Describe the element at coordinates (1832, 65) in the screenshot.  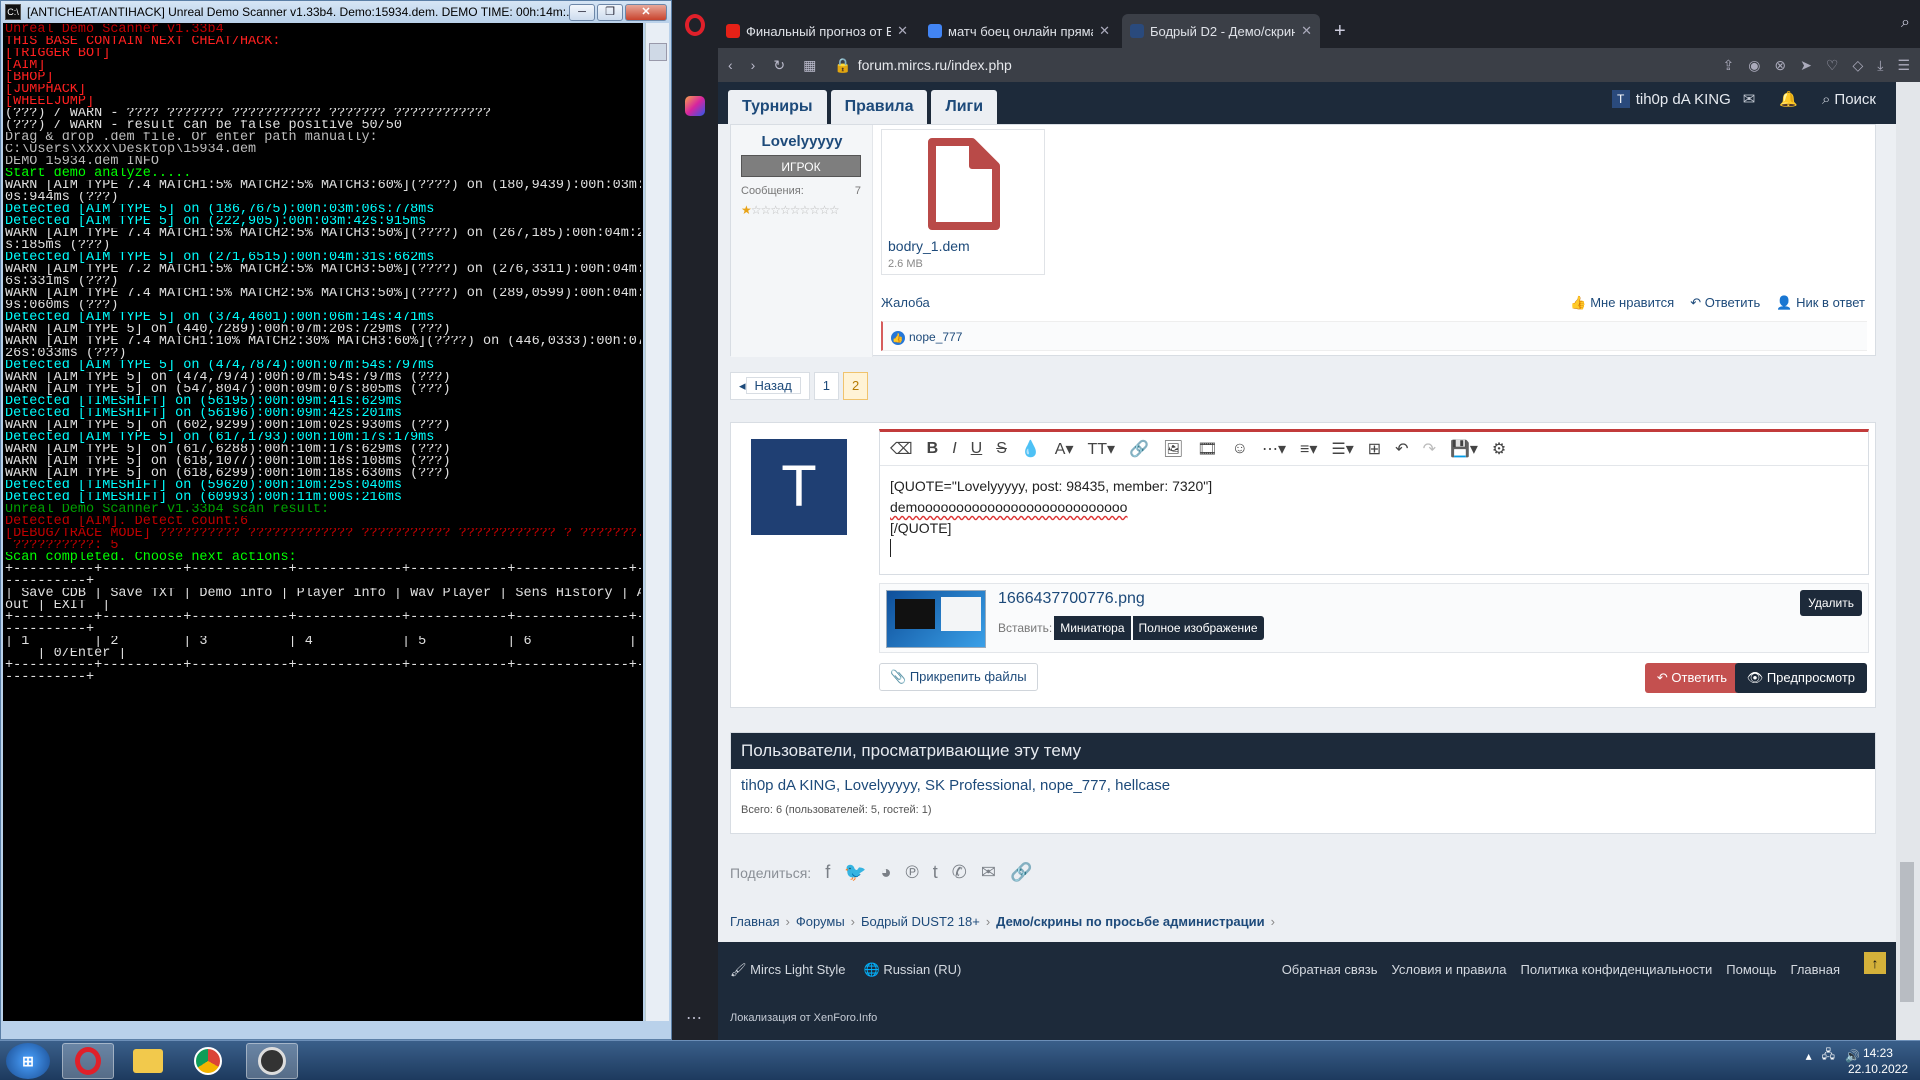
I see `heart-icon: ♡` at that location.